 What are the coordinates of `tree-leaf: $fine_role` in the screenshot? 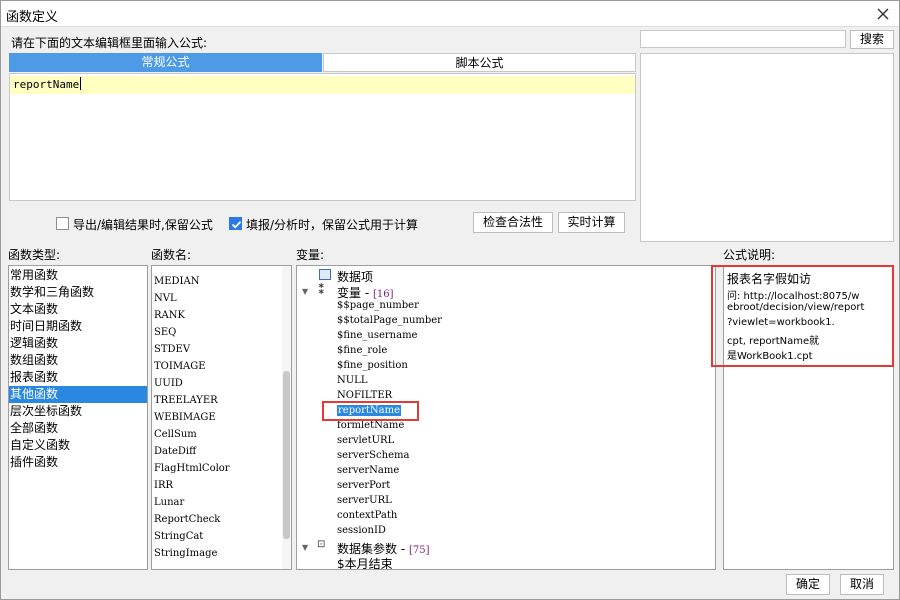 It's located at (362, 350).